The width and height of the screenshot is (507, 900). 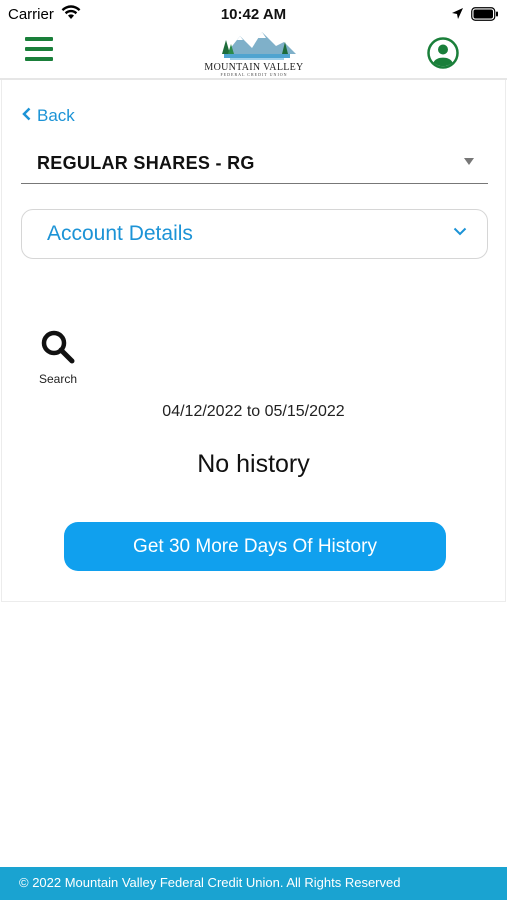 What do you see at coordinates (443, 53) in the screenshot?
I see `user-profile-icon` at bounding box center [443, 53].